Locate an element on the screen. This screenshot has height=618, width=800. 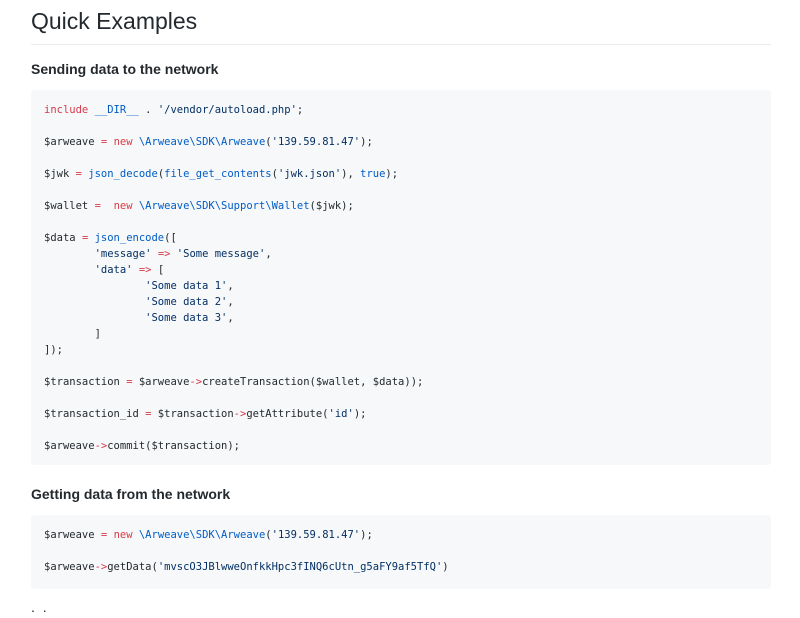
code-token: 'Some message' is located at coordinates (221, 254).